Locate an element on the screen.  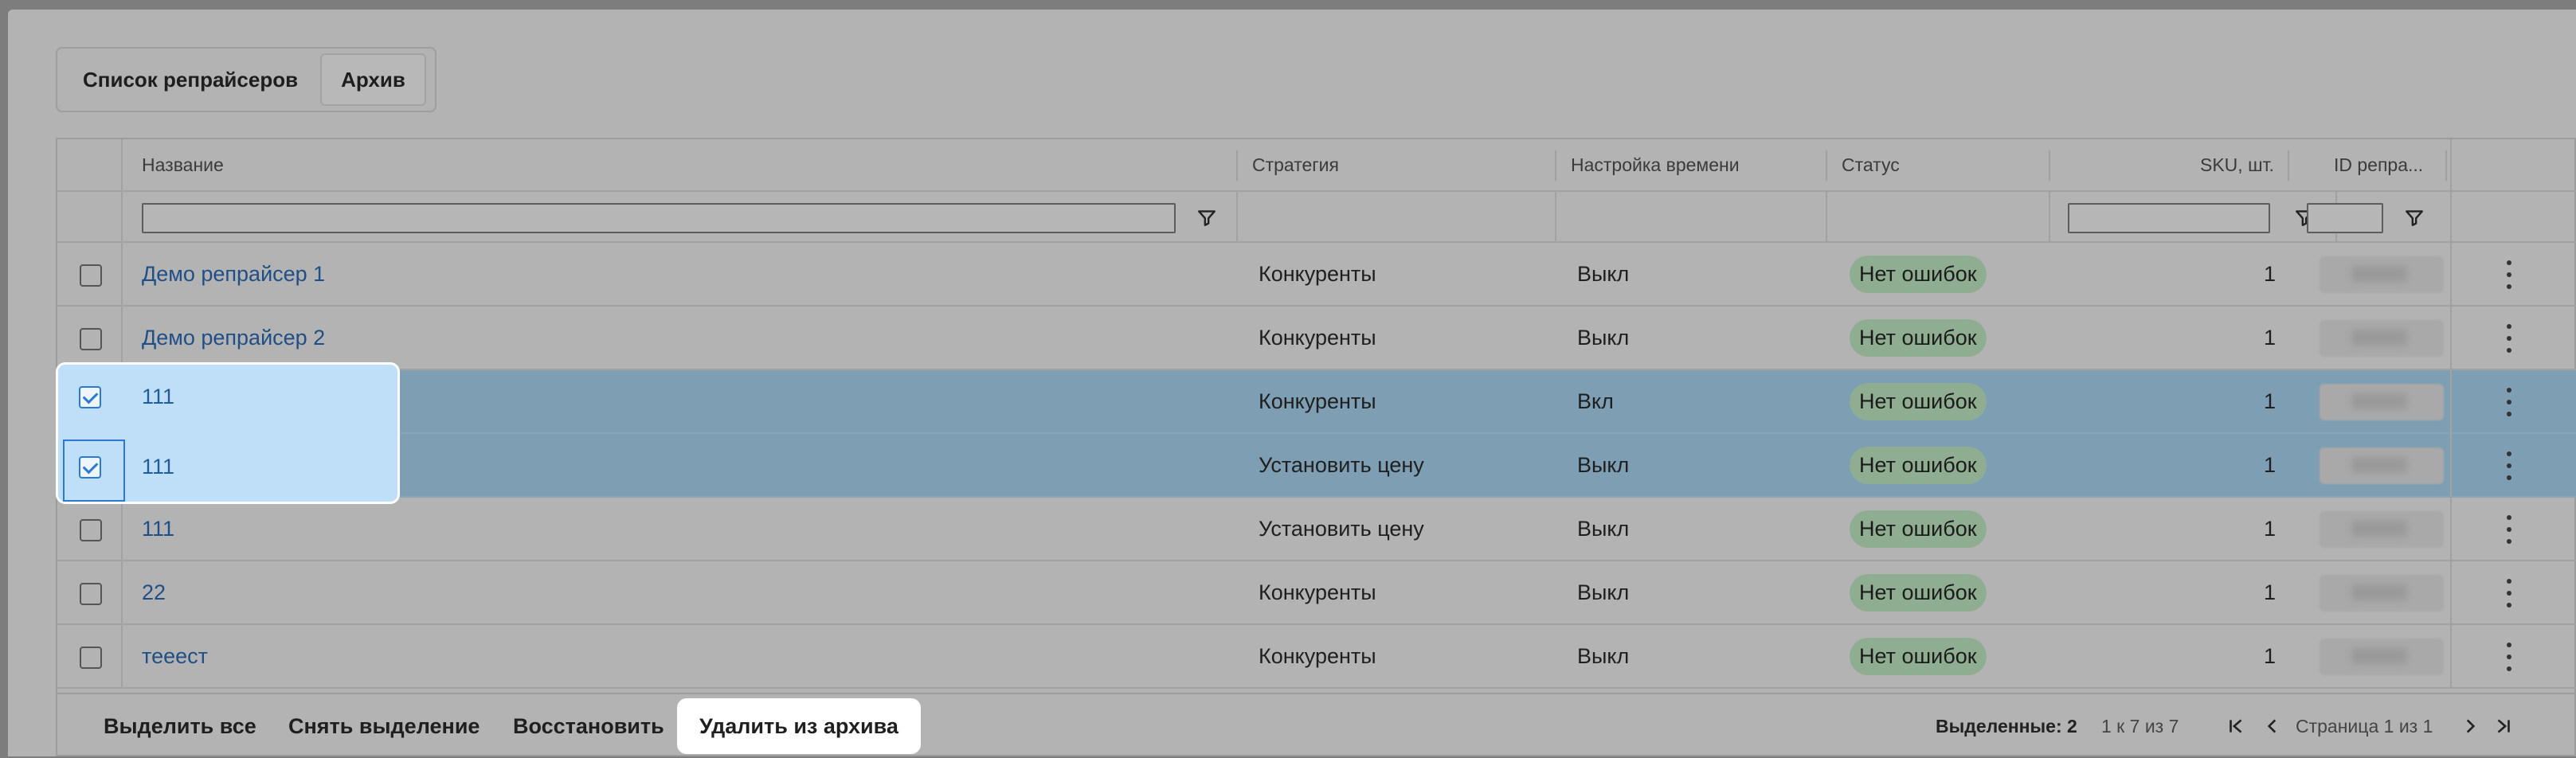
col-header-status: Статус is located at coordinates (1871, 164).